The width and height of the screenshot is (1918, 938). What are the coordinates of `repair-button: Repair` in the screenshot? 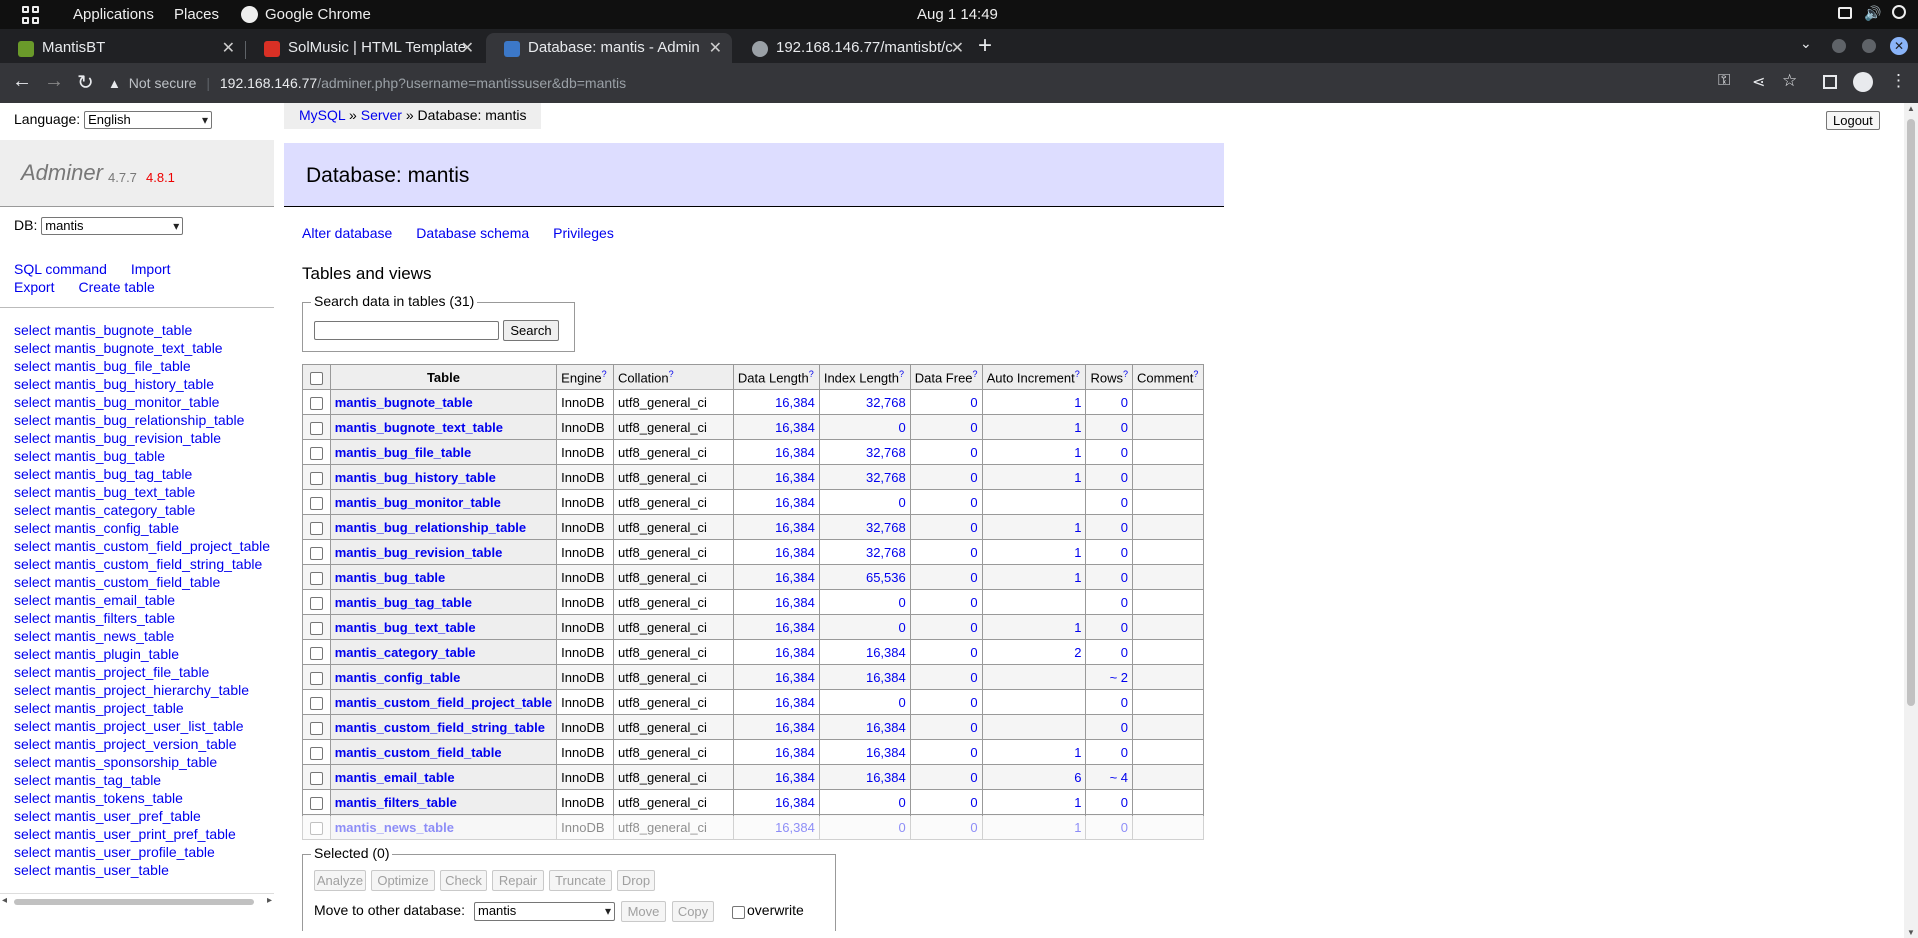 It's located at (518, 880).